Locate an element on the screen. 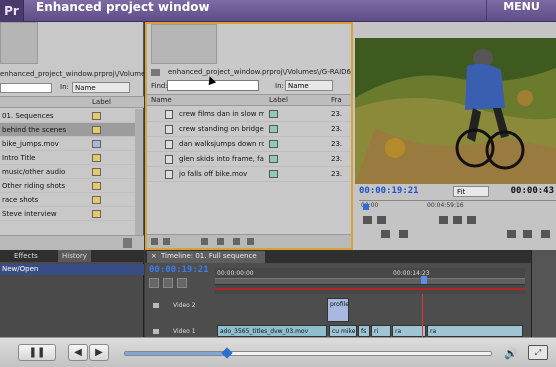 The image size is (556, 367). icon-view-icon is located at coordinates (166, 241).